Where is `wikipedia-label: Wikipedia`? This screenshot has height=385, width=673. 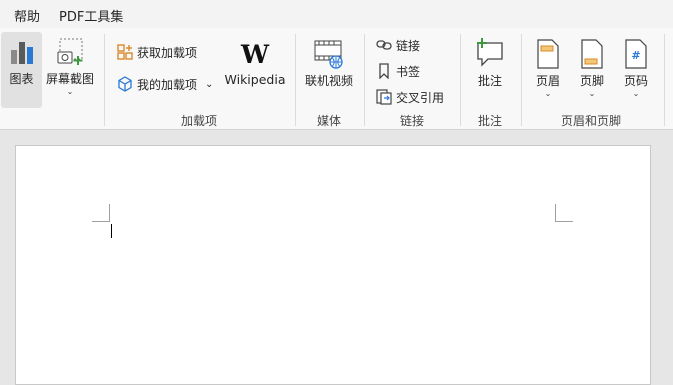 wikipedia-label: Wikipedia is located at coordinates (255, 79).